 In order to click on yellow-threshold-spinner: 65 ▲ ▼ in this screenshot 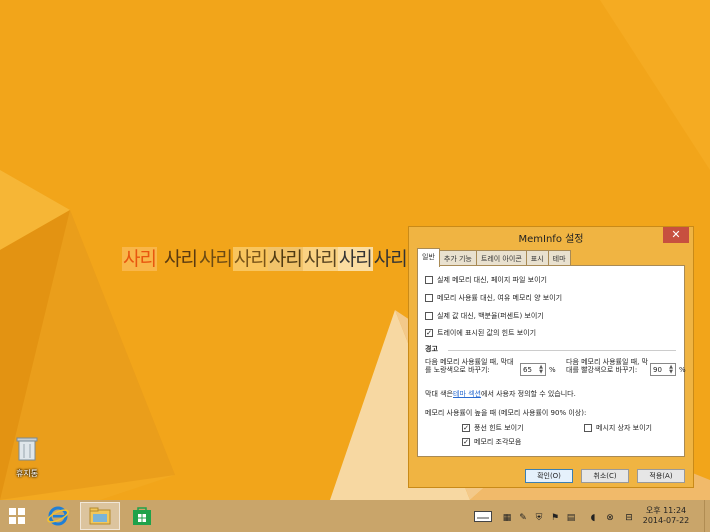, I will do `click(533, 369)`.